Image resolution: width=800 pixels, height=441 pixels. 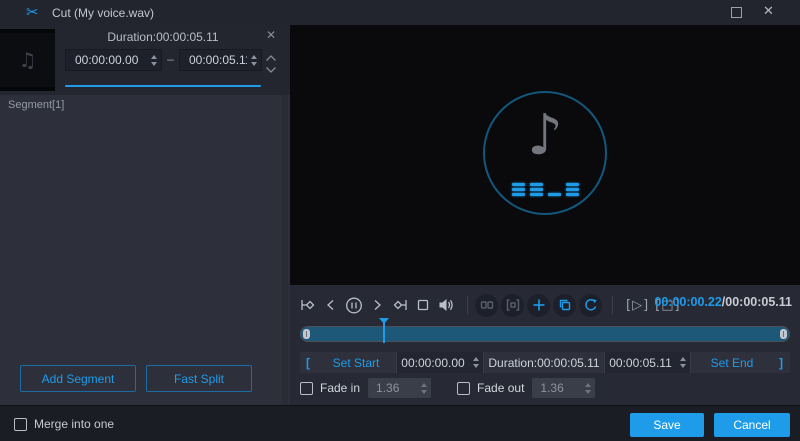 I want to click on segment-end-spinbox, so click(x=220, y=60).